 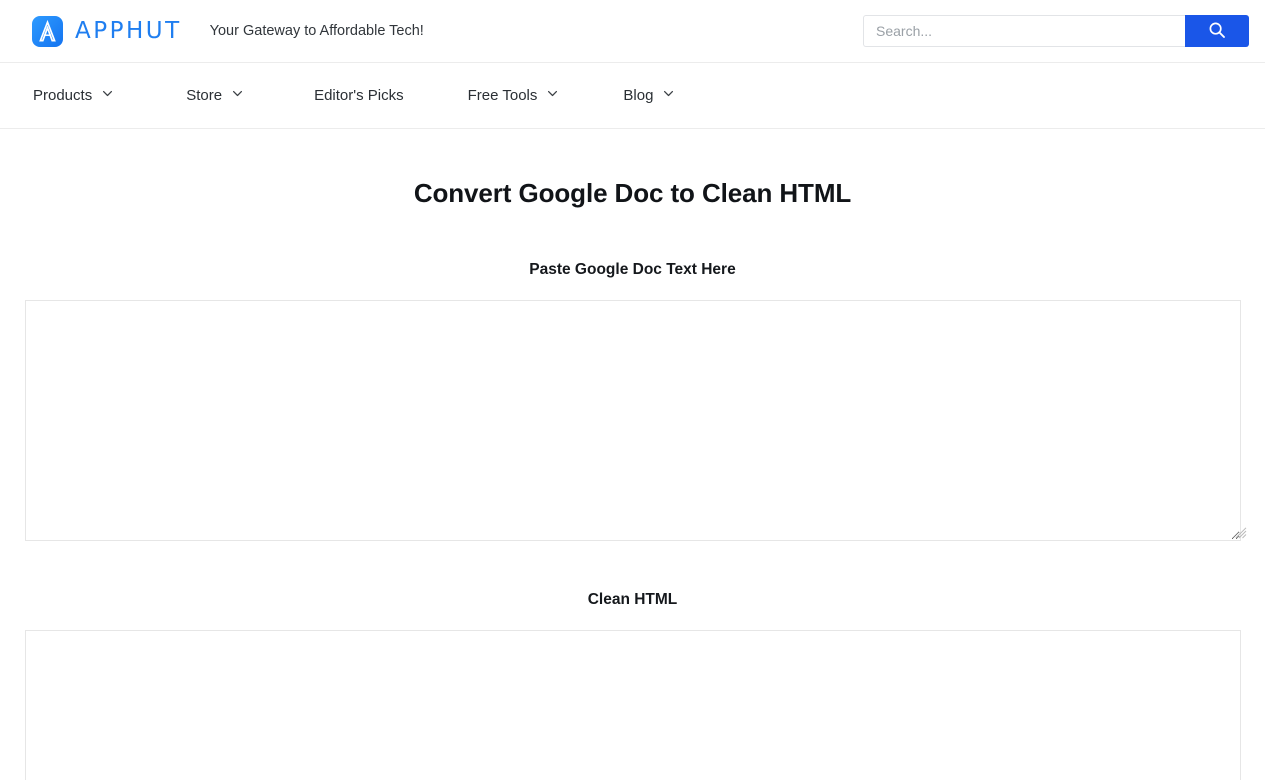 I want to click on nav-item-store: Store, so click(x=215, y=95).